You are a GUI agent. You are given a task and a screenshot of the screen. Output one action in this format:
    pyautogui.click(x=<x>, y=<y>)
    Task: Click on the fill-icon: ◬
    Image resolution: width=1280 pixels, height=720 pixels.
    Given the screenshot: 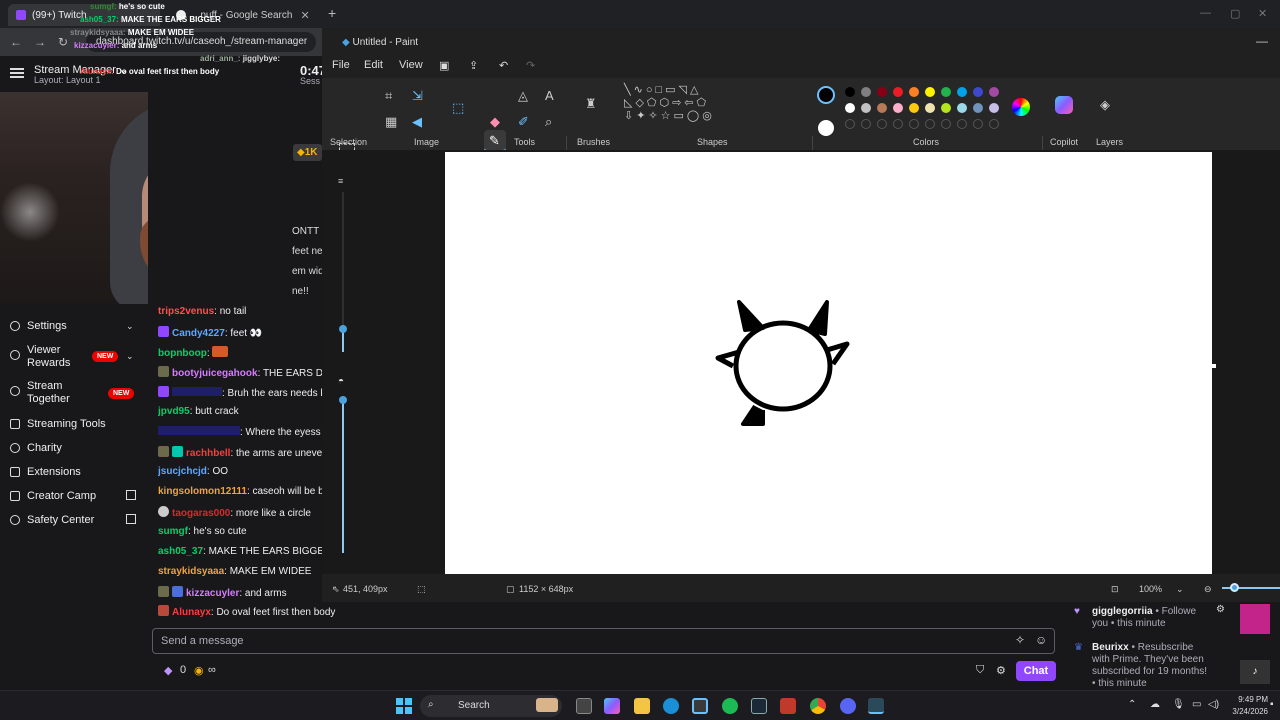 What is the action you would take?
    pyautogui.click(x=523, y=96)
    